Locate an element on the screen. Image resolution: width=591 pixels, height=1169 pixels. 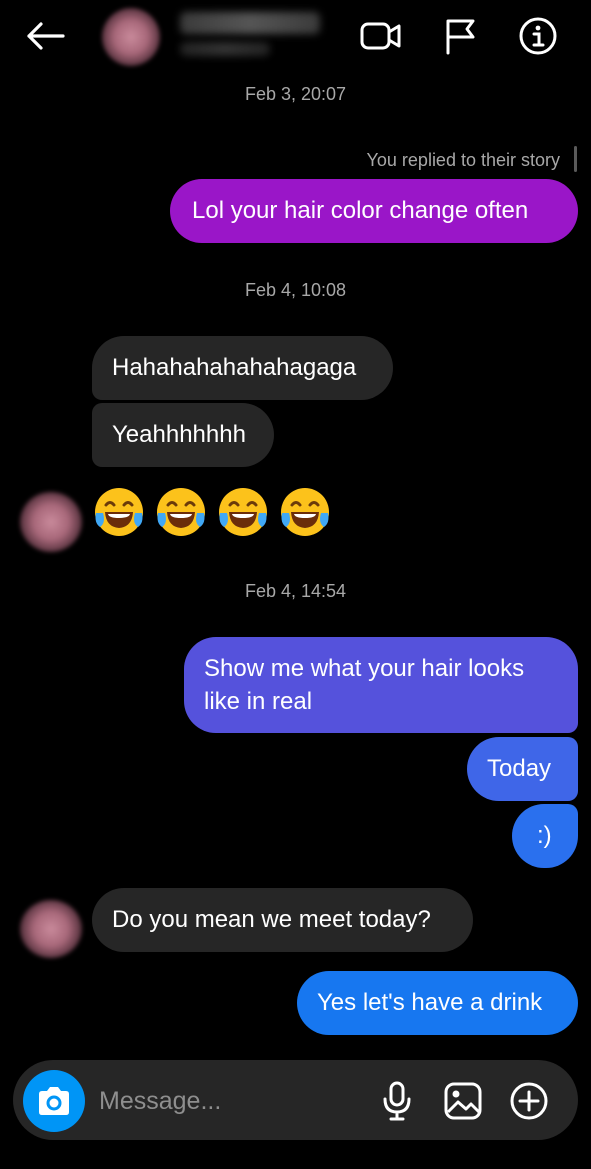
camera-icon is located at coordinates (54, 1101).